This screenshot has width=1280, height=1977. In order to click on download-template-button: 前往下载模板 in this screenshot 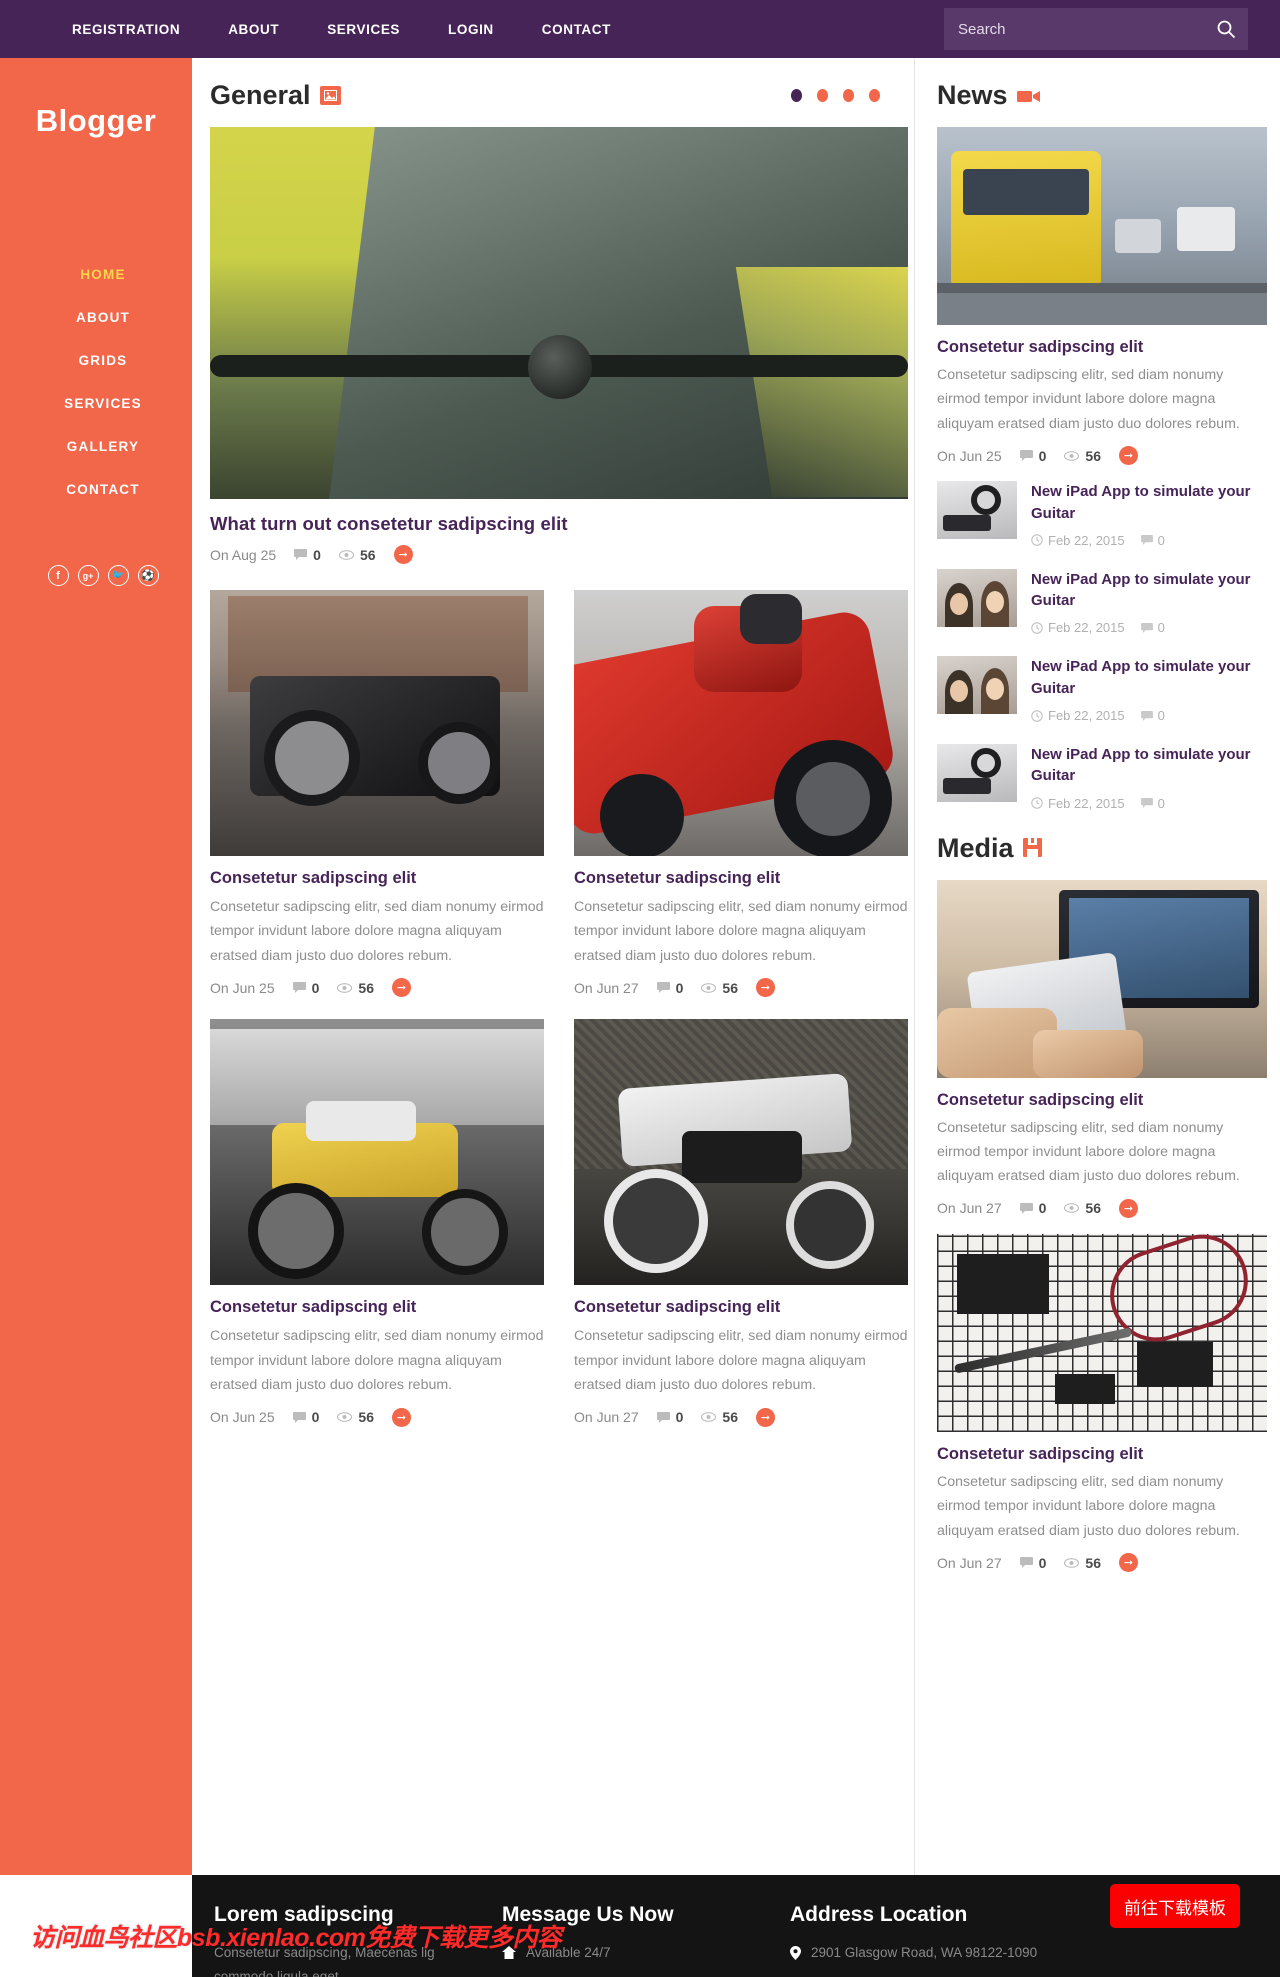, I will do `click(1175, 1906)`.